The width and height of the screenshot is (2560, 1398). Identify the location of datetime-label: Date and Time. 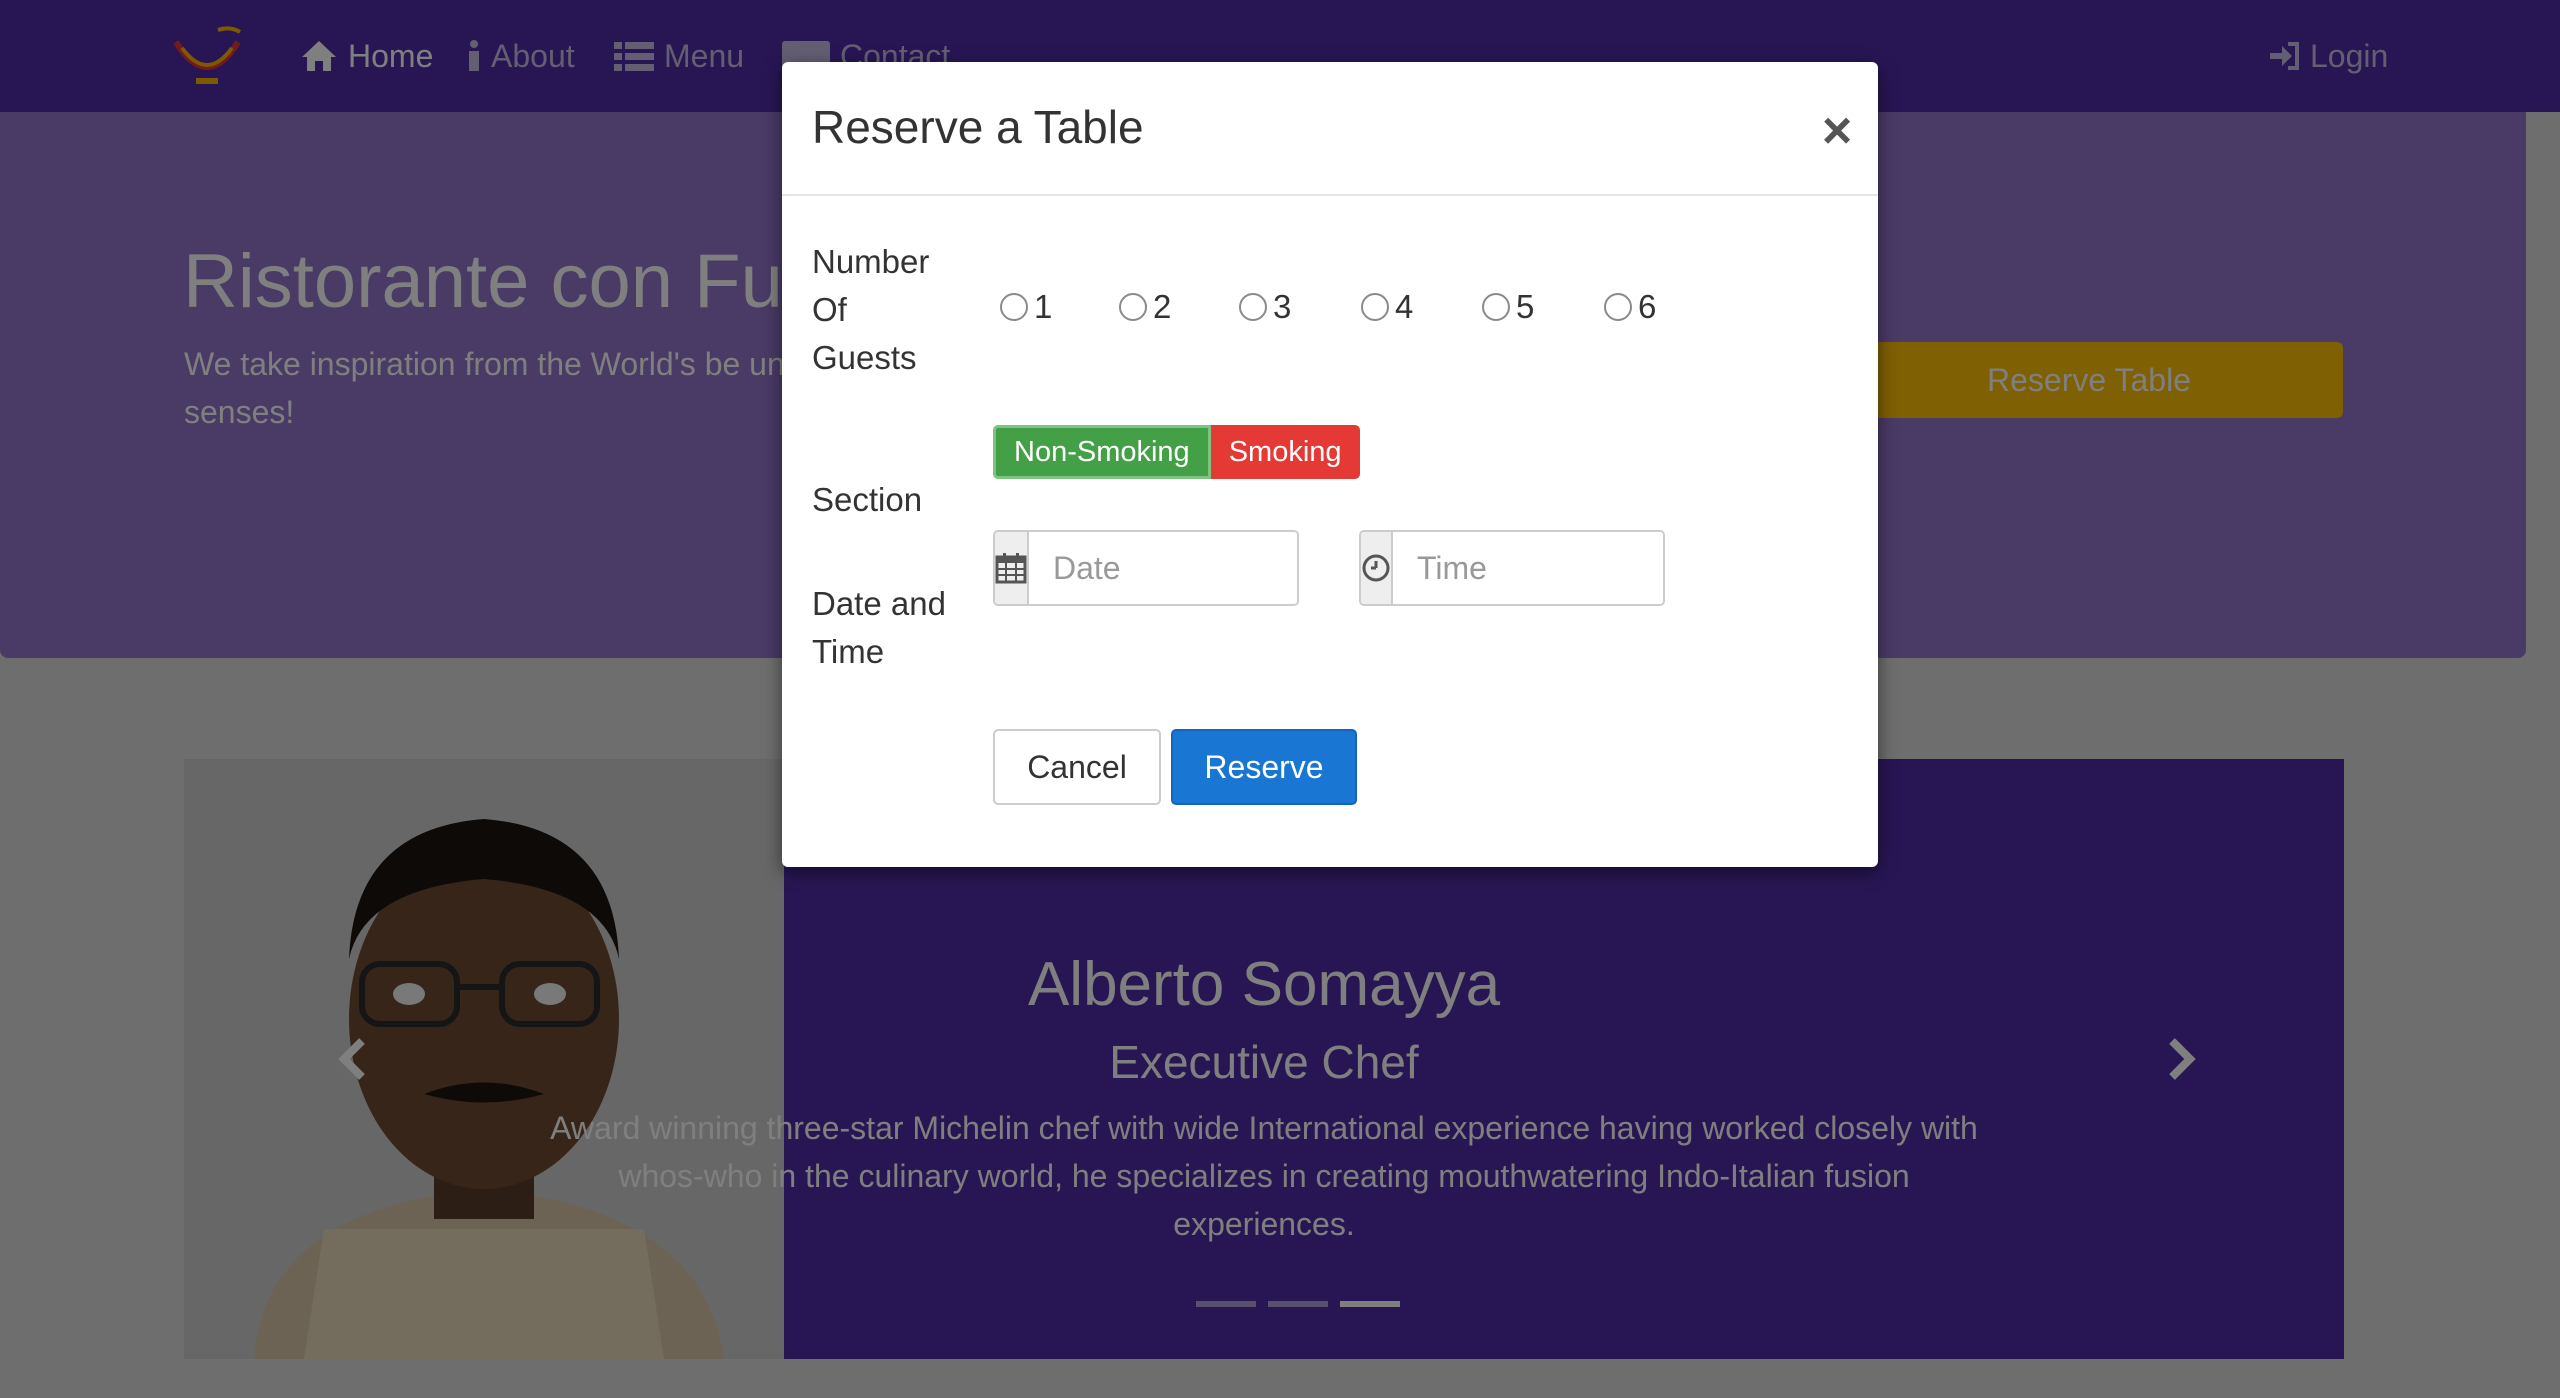
(879, 627).